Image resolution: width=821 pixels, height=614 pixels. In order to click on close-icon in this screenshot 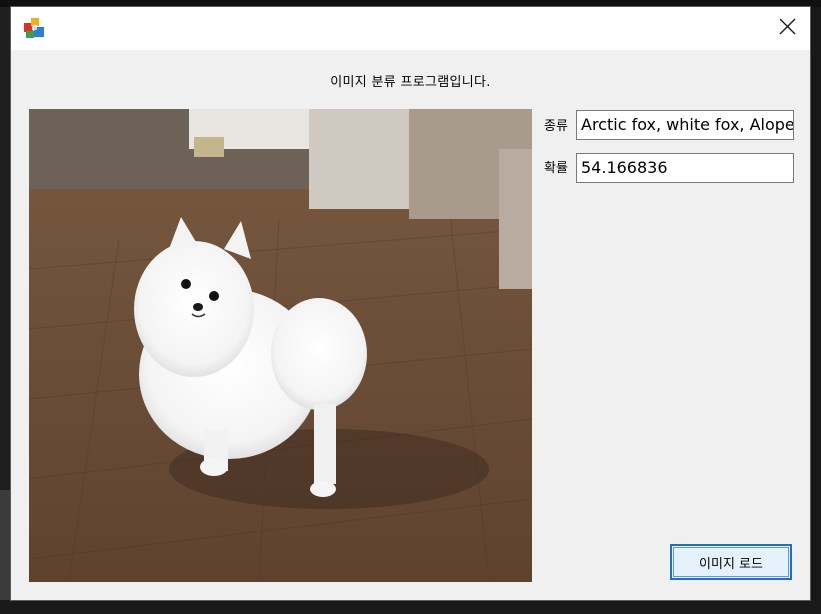, I will do `click(787, 28)`.